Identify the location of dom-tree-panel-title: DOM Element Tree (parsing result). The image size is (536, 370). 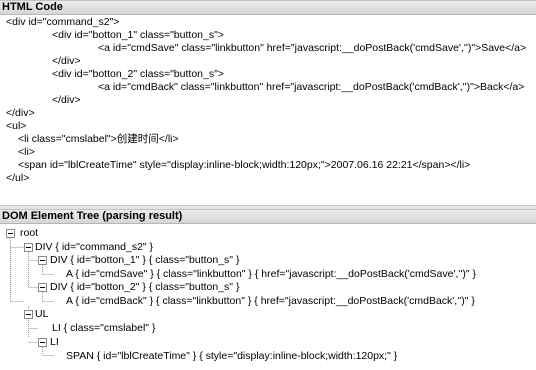
(92, 216).